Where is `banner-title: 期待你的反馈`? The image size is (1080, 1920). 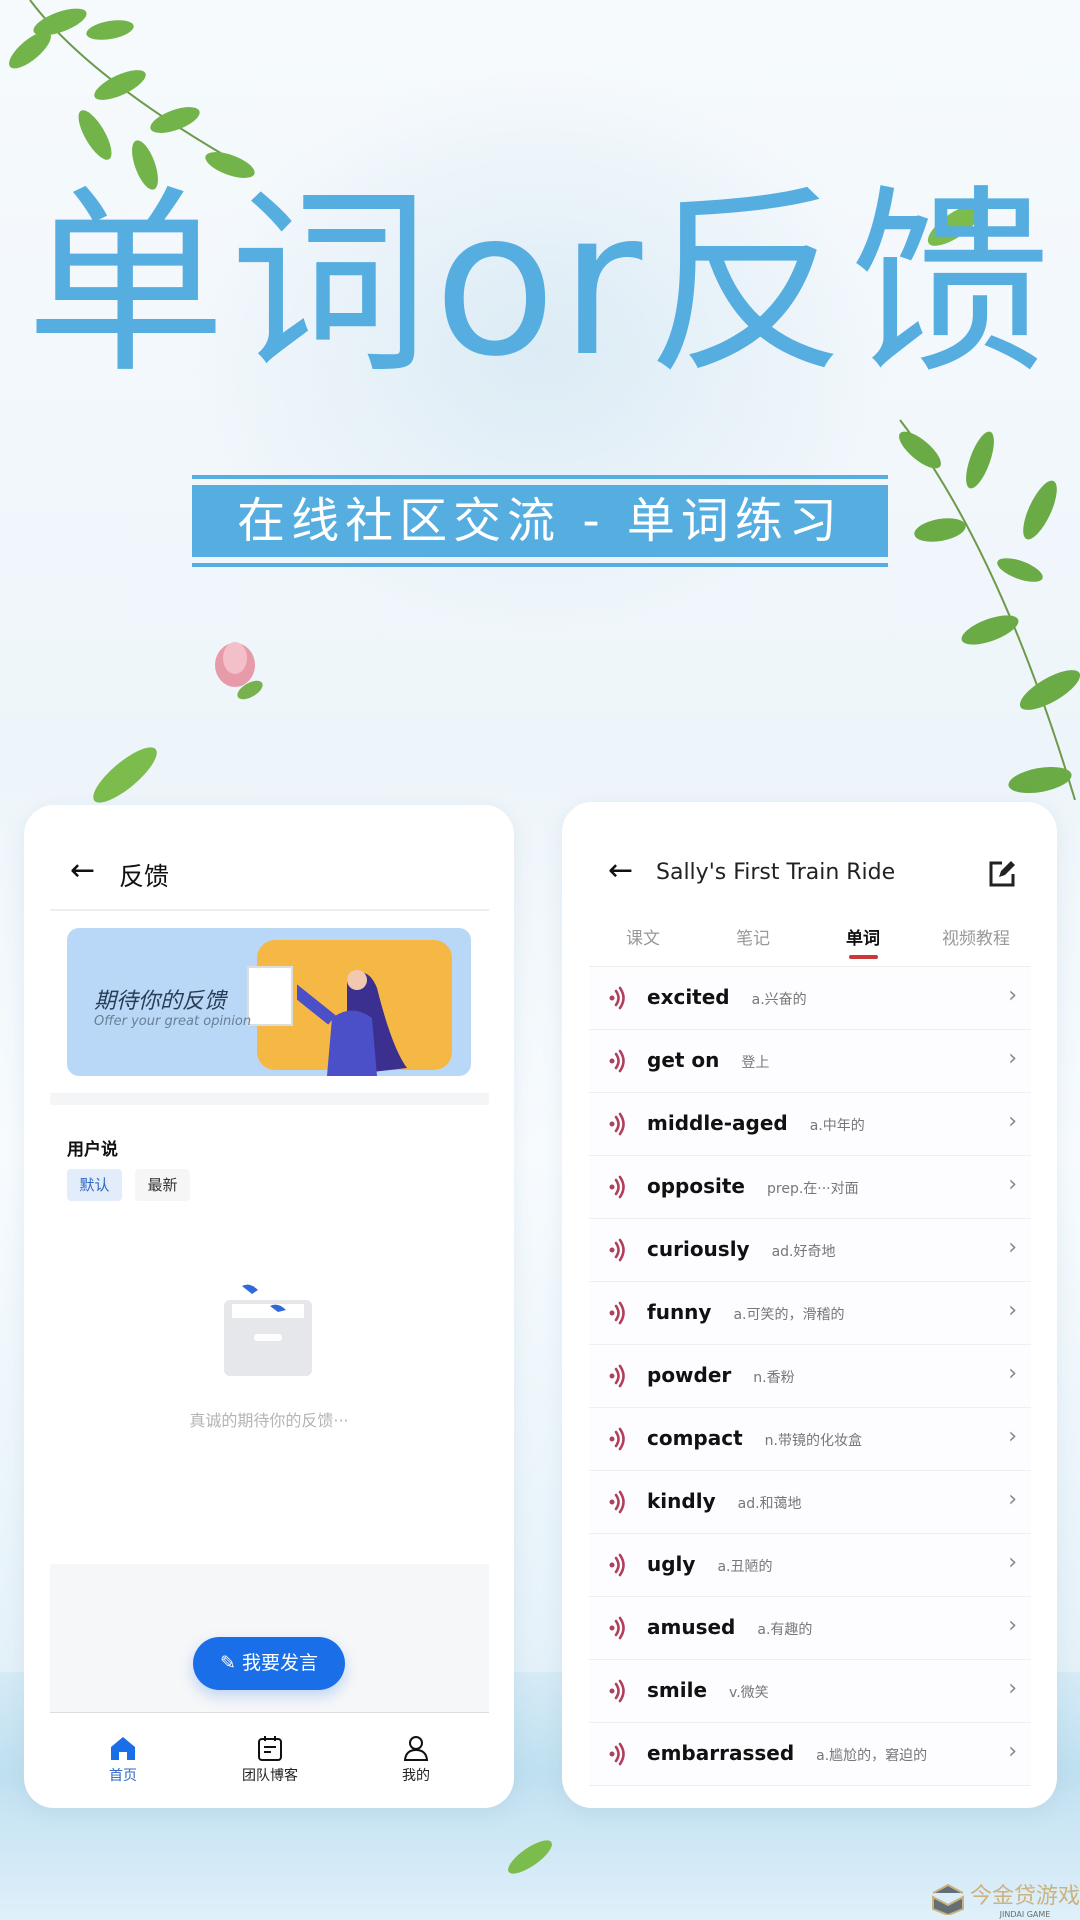
banner-title: 期待你的反馈 is located at coordinates (160, 1001).